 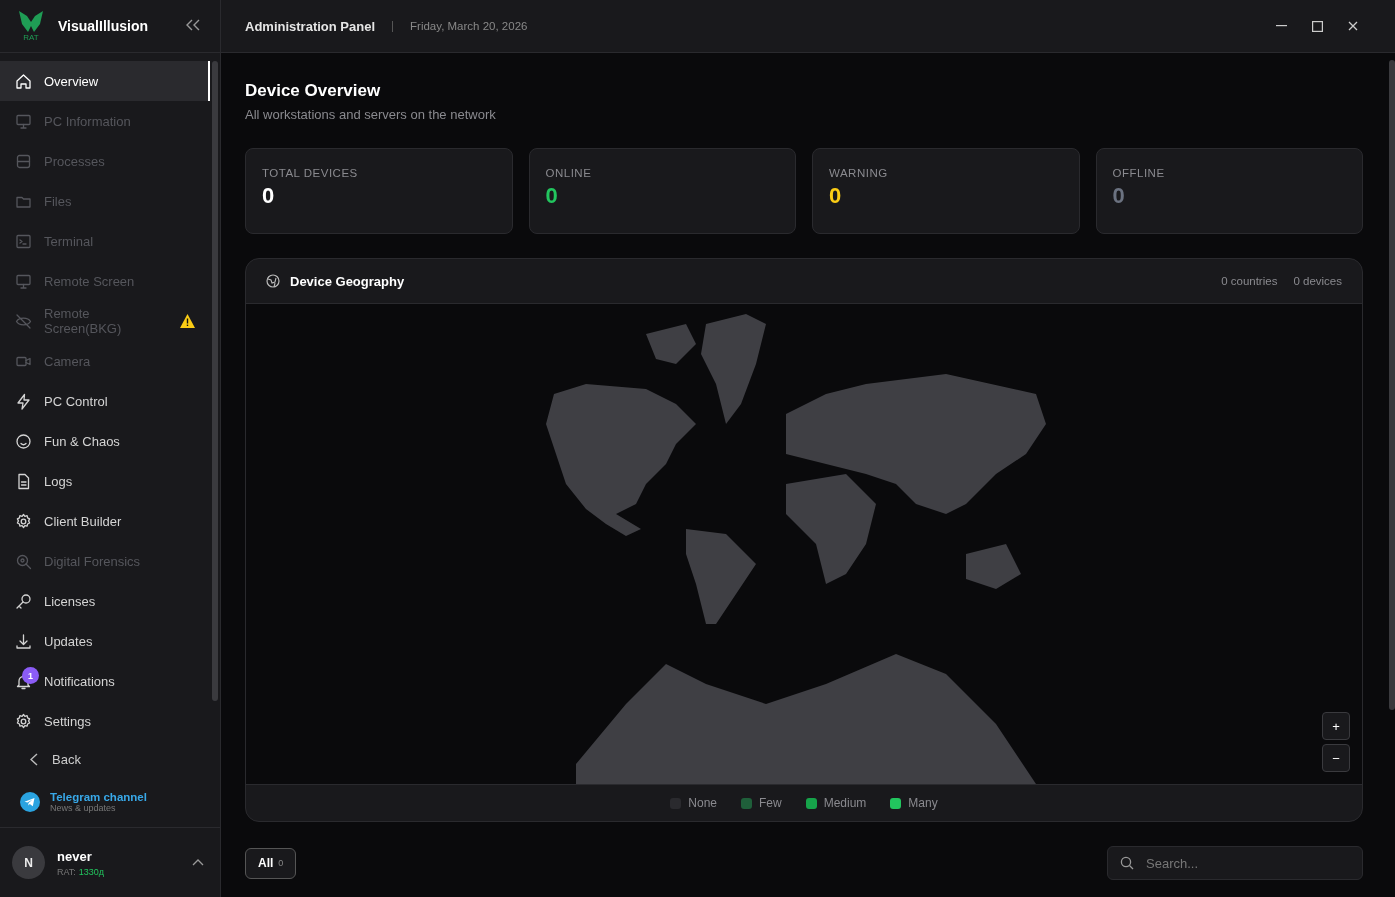 I want to click on sidebar-item: Logs, so click(x=105, y=481).